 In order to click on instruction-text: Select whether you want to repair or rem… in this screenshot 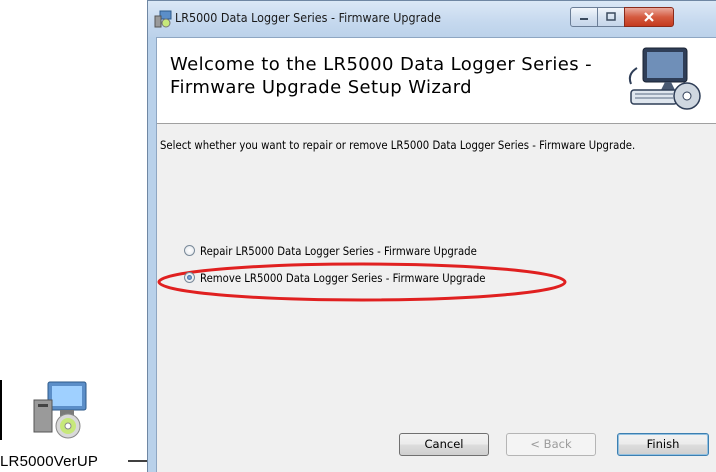, I will do `click(398, 145)`.